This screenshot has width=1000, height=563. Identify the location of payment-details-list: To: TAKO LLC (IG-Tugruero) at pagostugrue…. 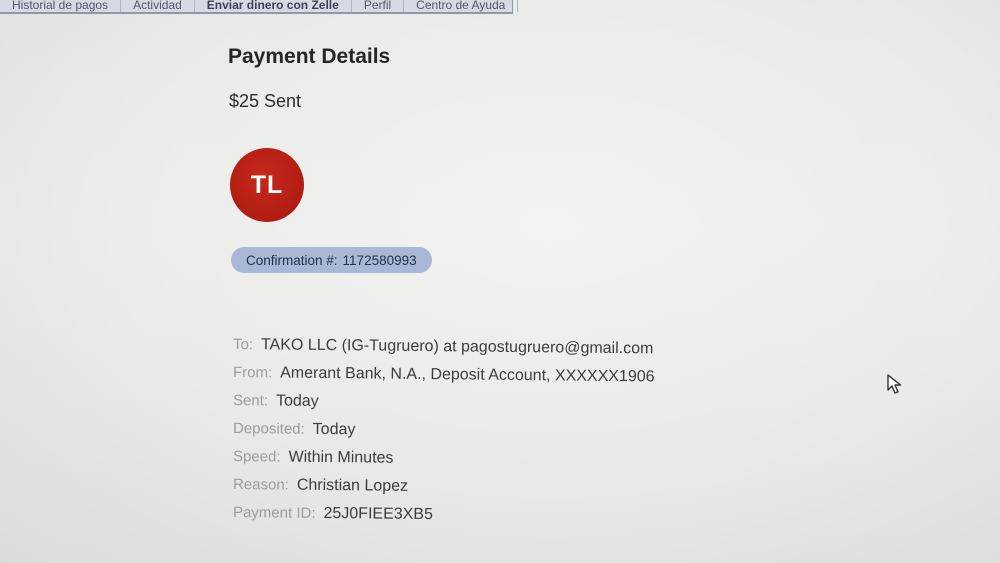
(444, 429).